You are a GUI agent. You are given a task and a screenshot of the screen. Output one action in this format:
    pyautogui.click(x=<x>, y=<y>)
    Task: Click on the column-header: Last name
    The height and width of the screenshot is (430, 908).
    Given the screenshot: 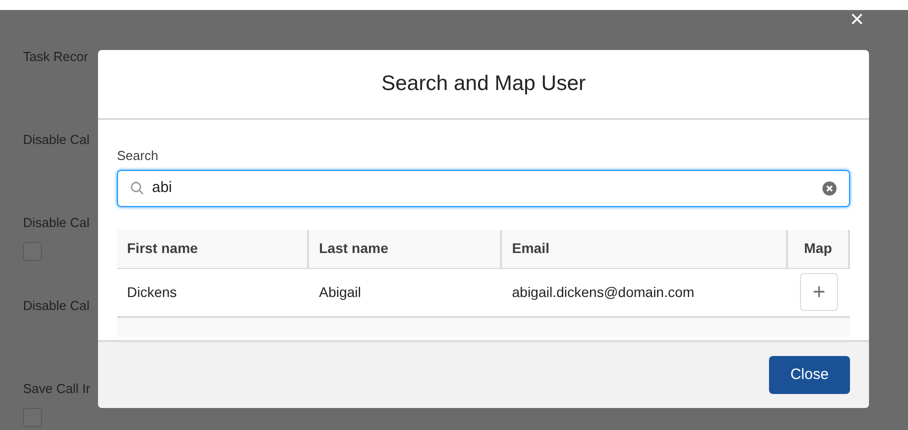 What is the action you would take?
    pyautogui.click(x=405, y=249)
    